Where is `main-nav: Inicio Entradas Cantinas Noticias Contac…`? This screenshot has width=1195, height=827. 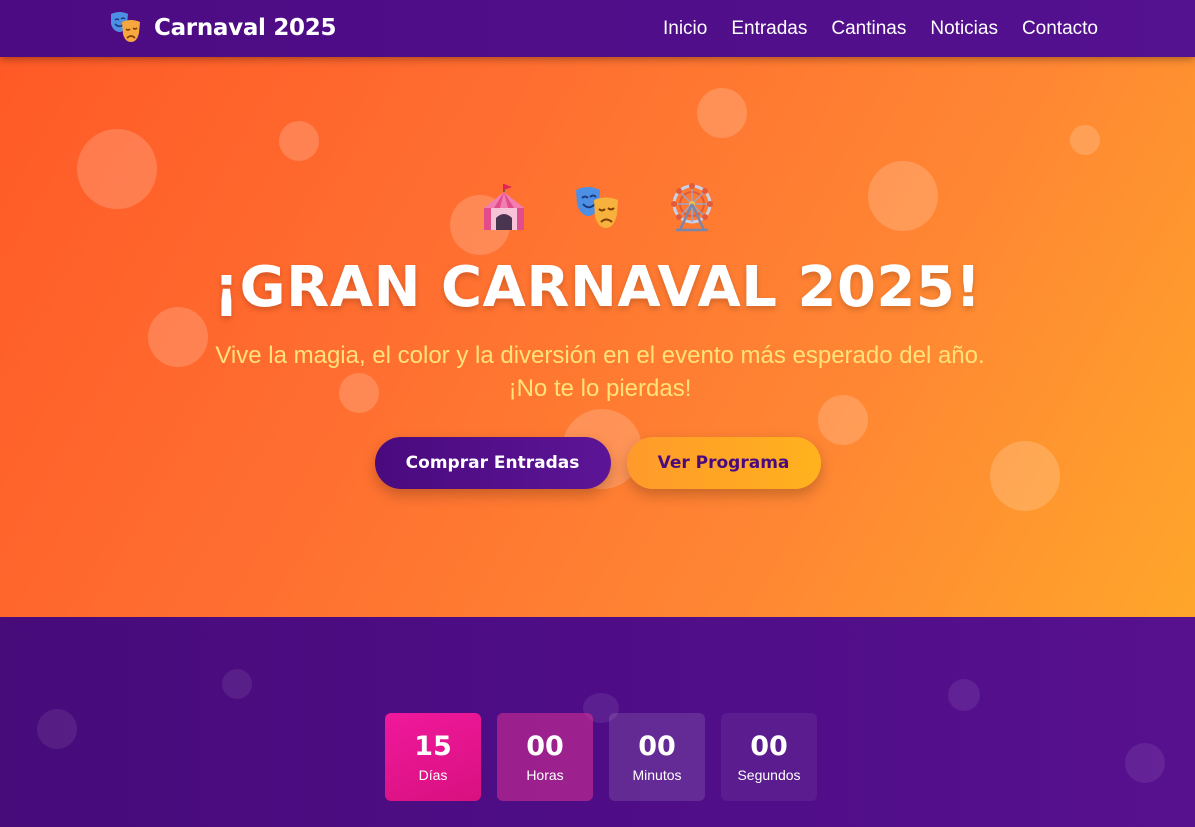 main-nav: Inicio Entradas Cantinas Noticias Contac… is located at coordinates (868, 28).